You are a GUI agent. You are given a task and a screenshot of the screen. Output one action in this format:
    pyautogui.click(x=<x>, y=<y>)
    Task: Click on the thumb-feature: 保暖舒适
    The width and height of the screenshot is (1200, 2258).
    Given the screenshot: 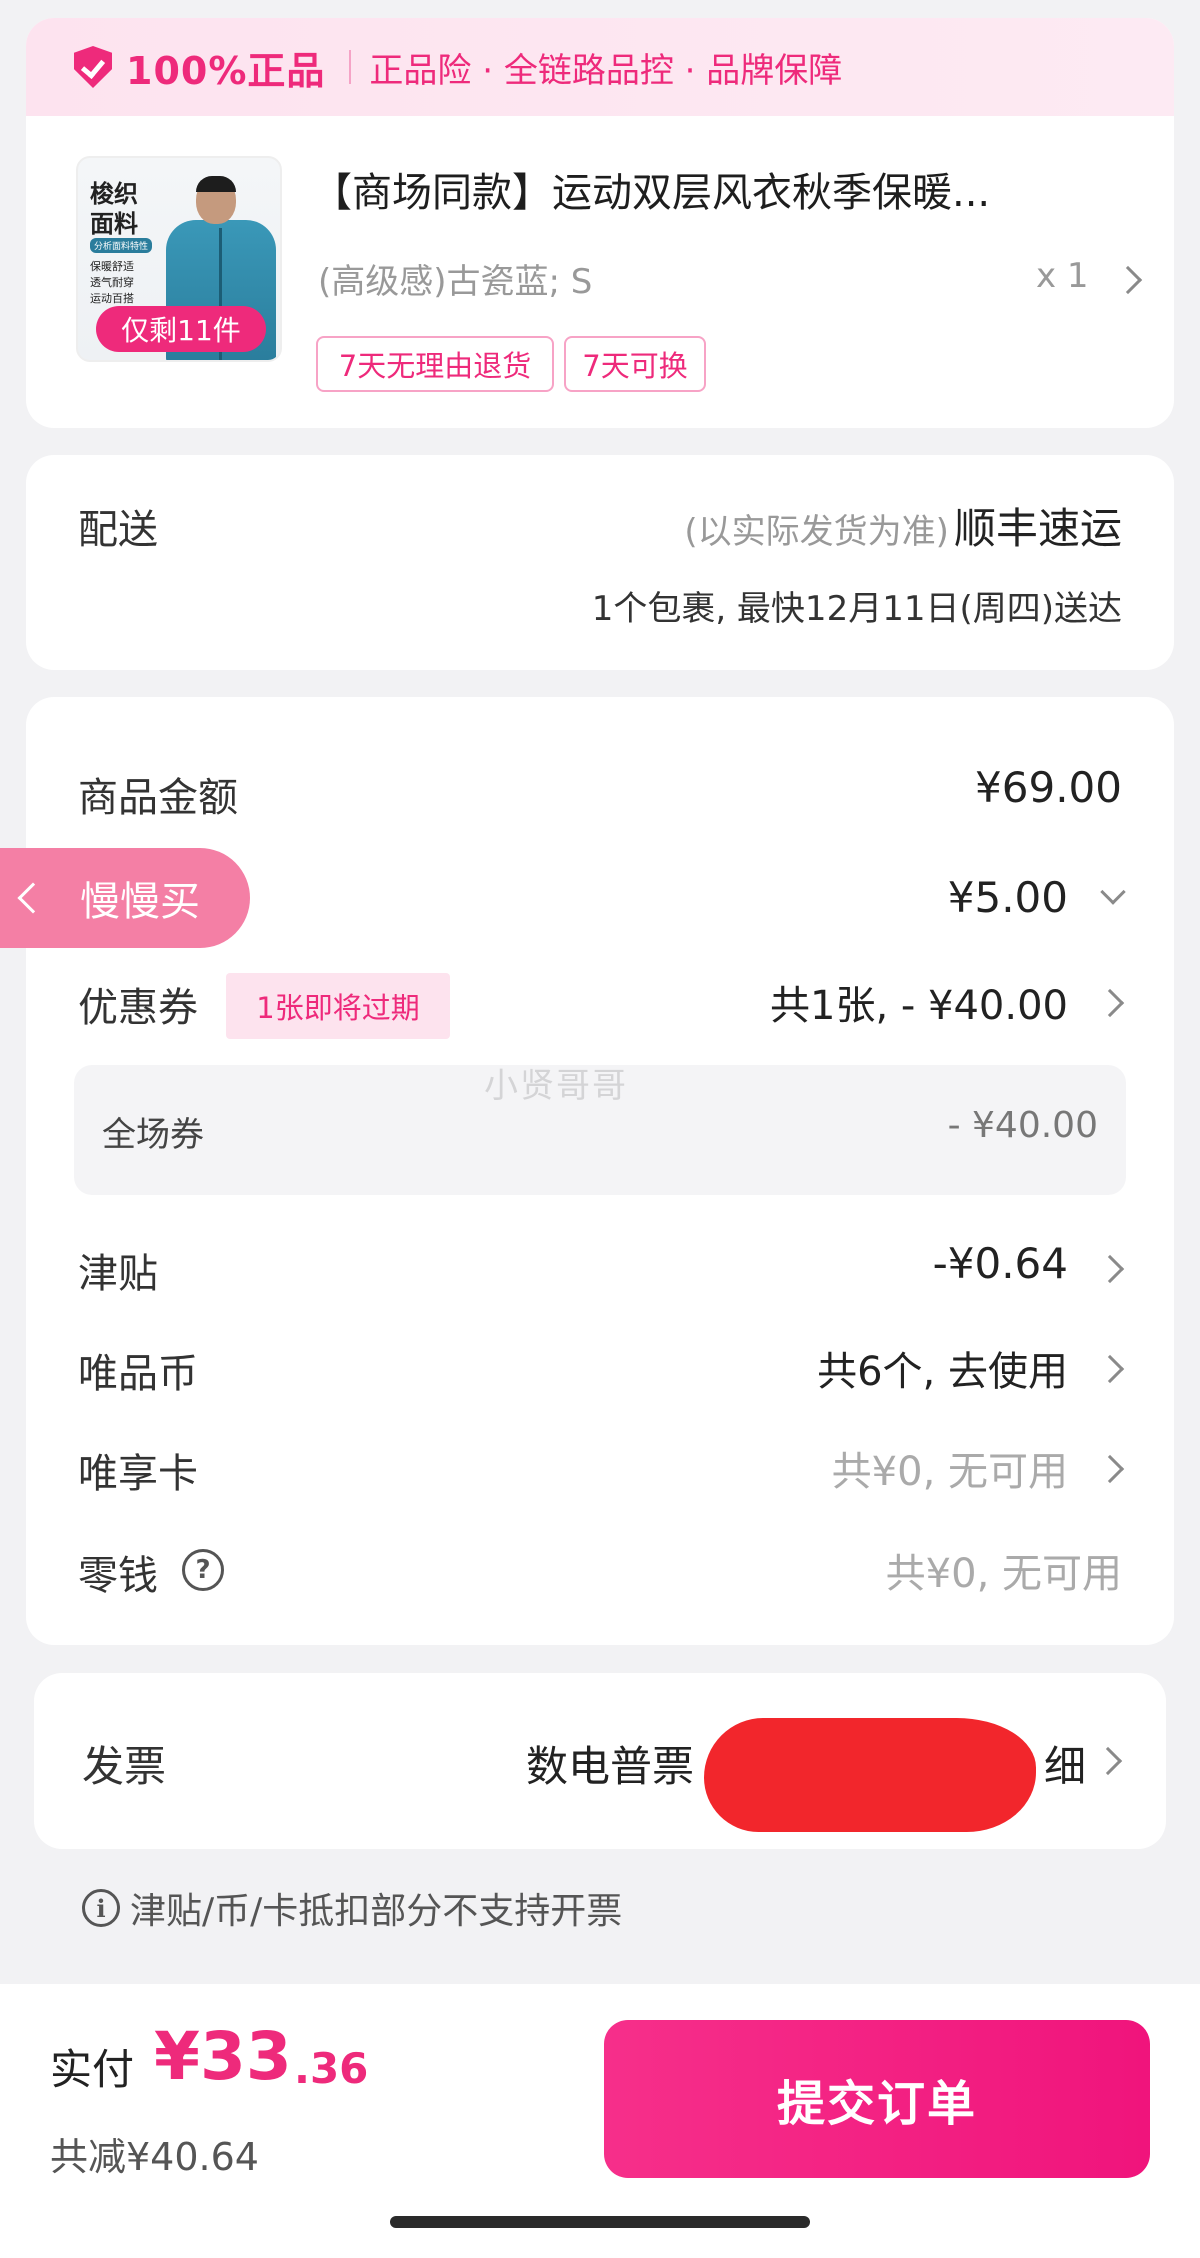 What is the action you would take?
    pyautogui.click(x=112, y=266)
    